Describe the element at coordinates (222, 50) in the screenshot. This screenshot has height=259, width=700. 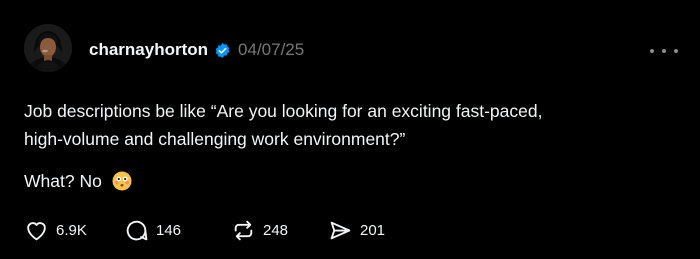
I see `verified-badge-icon` at that location.